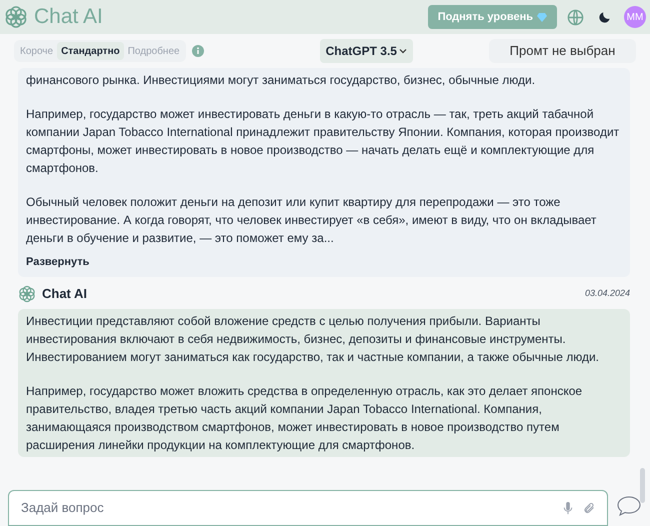 This screenshot has height=526, width=650. I want to click on scrollbar, so click(642, 485).